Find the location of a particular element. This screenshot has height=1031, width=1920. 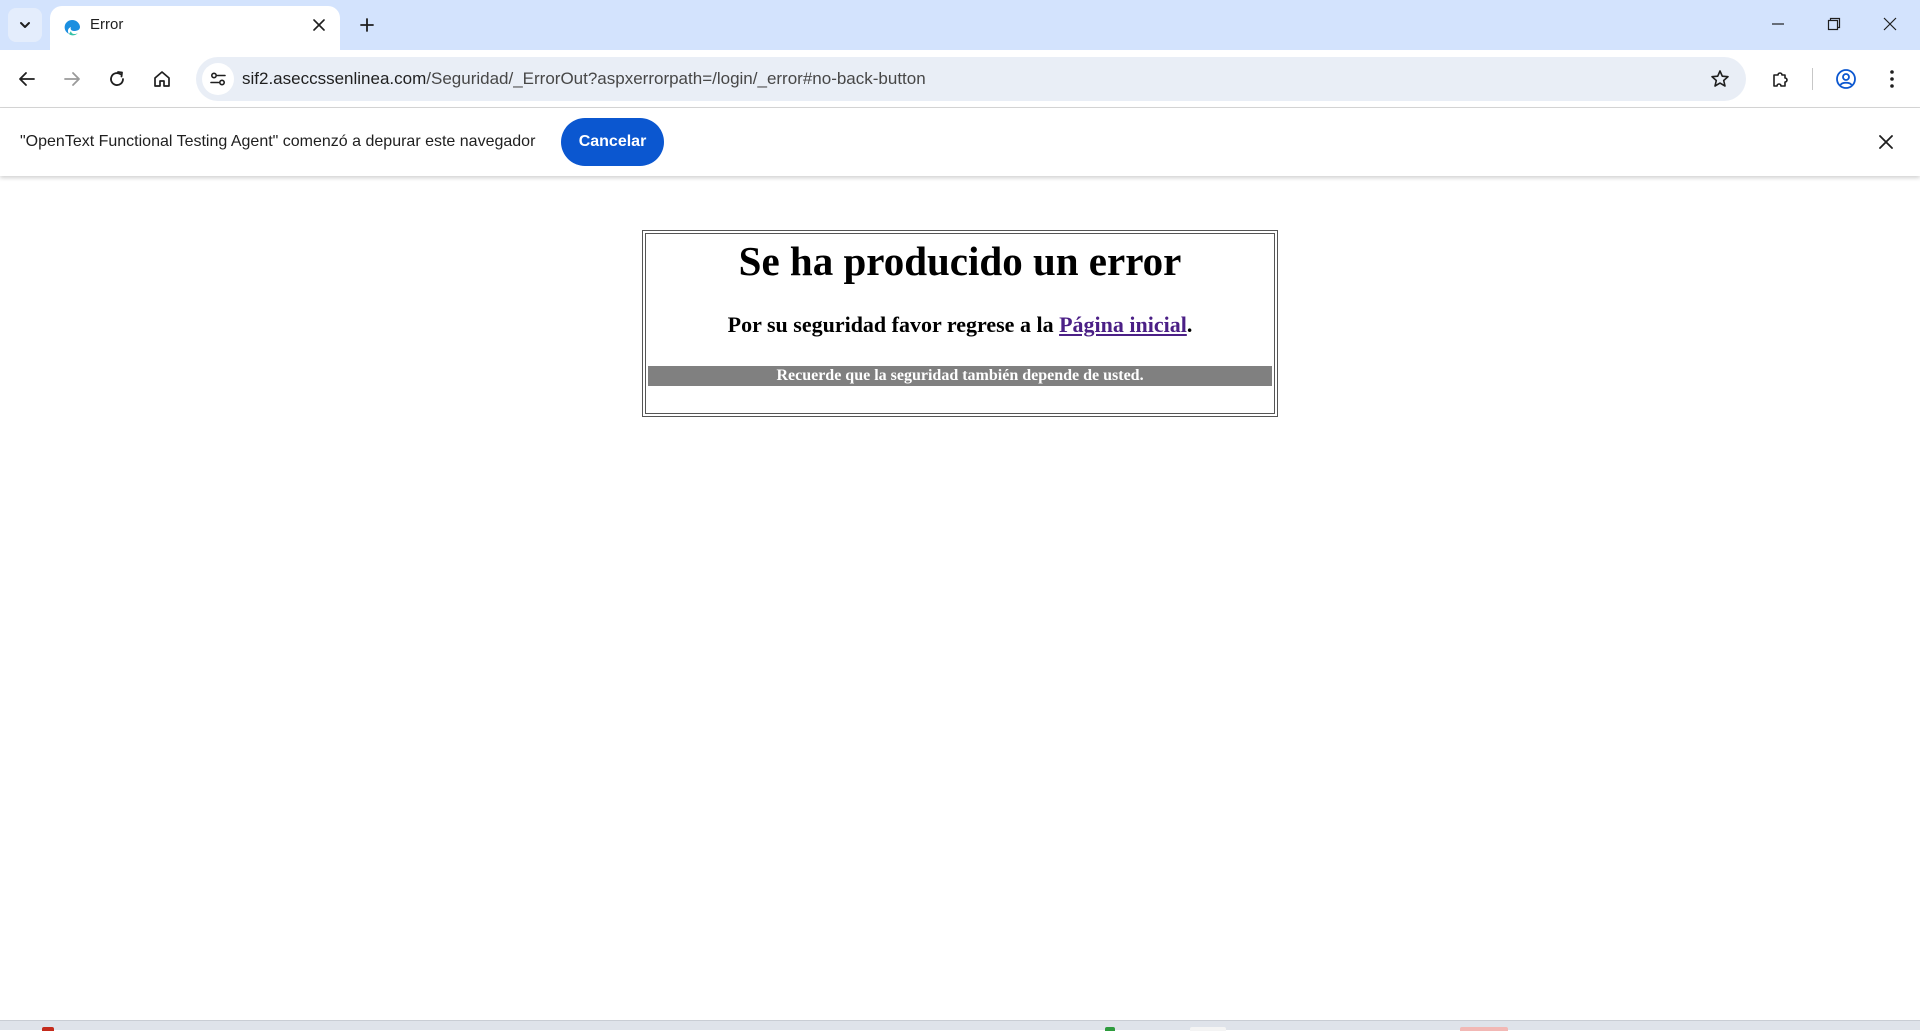

bookmark-button is located at coordinates (1720, 79).